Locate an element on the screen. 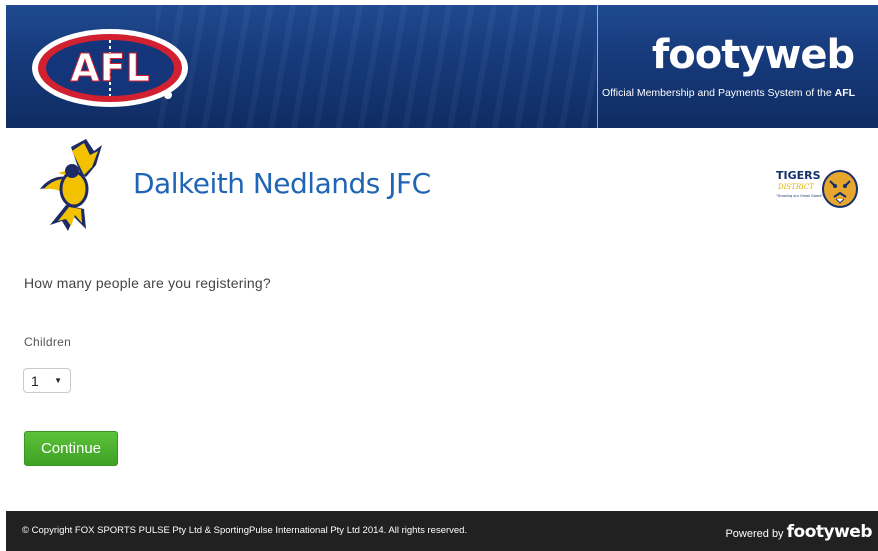  club-name: Dalkeith Nedlands JFC is located at coordinates (282, 183).